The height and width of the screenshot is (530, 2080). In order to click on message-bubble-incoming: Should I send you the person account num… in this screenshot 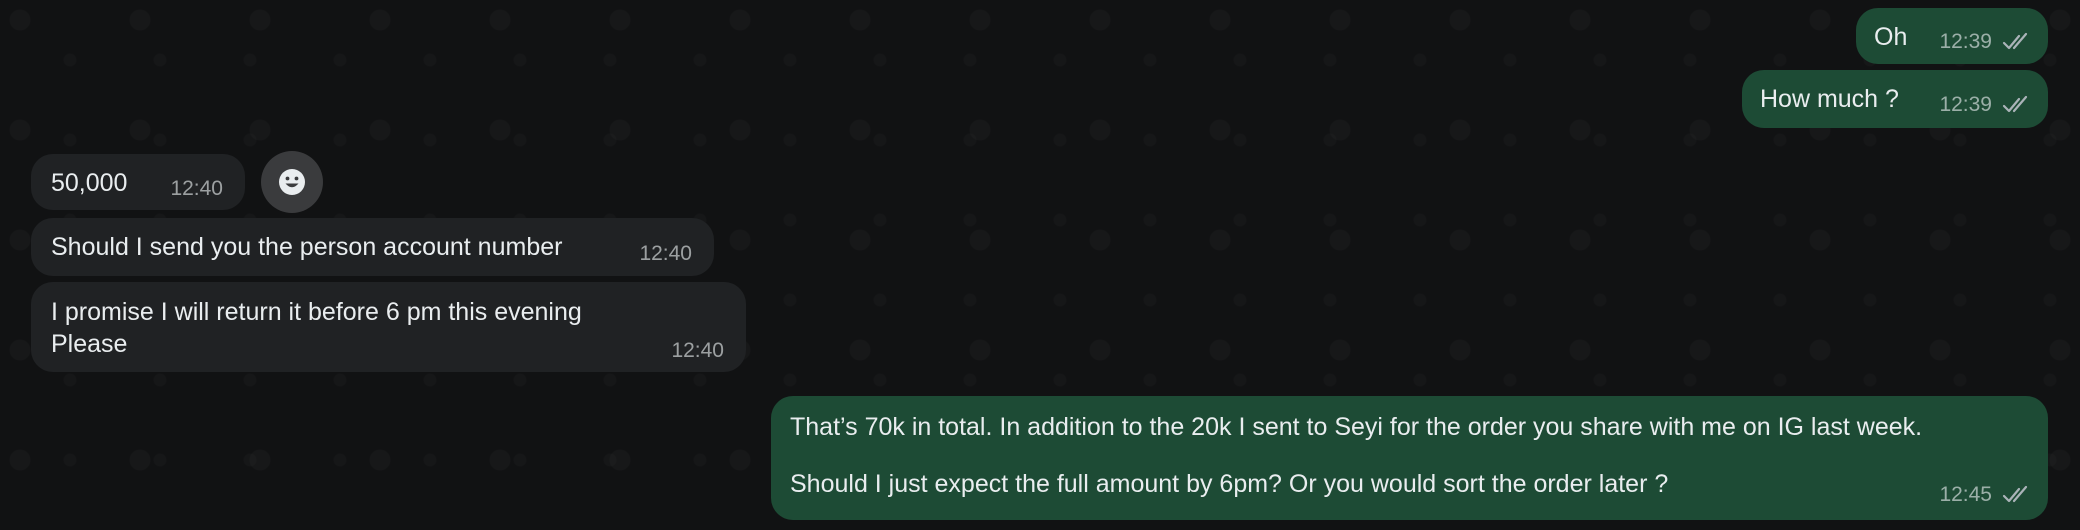, I will do `click(372, 247)`.